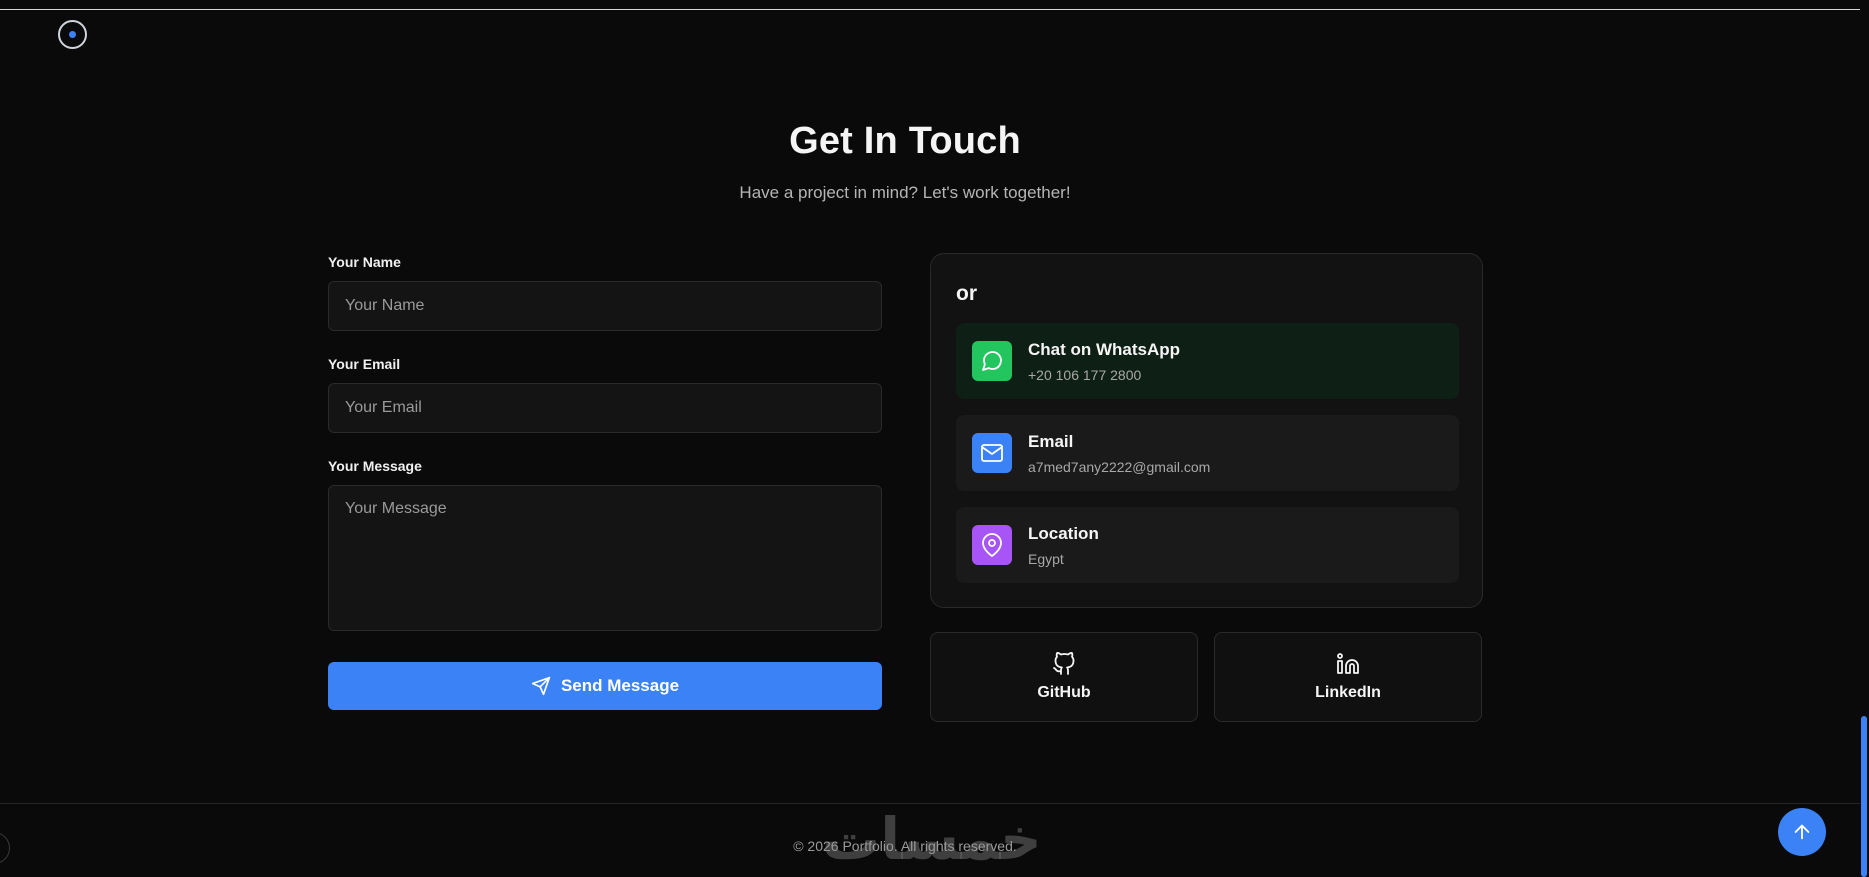  I want to click on whatsapp-link: Chat on WhatsApp +20 106 177 2800, so click(1207, 361).